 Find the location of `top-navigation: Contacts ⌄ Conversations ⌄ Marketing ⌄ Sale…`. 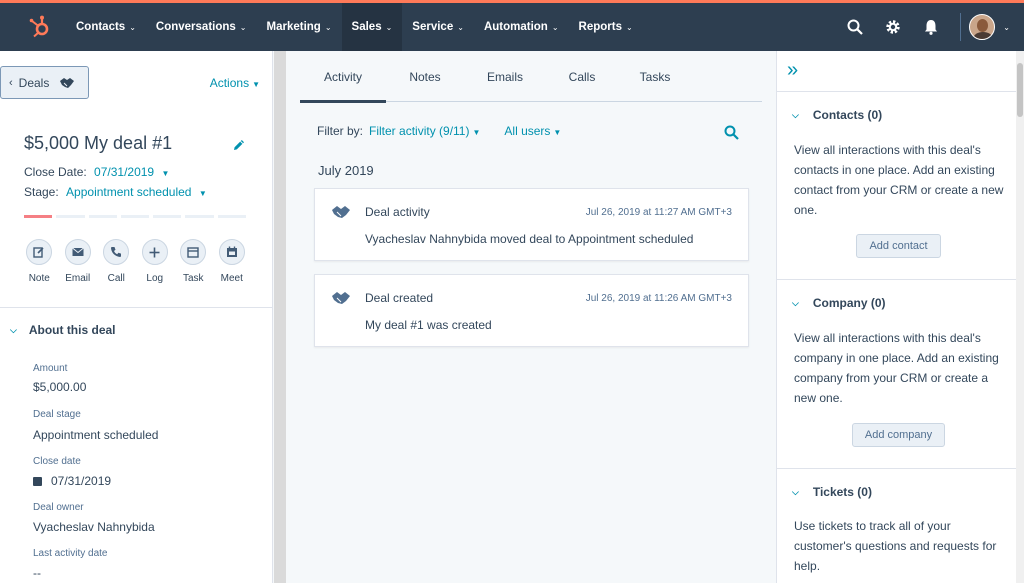

top-navigation: Contacts ⌄ Conversations ⌄ Marketing ⌄ Sale… is located at coordinates (512, 25).